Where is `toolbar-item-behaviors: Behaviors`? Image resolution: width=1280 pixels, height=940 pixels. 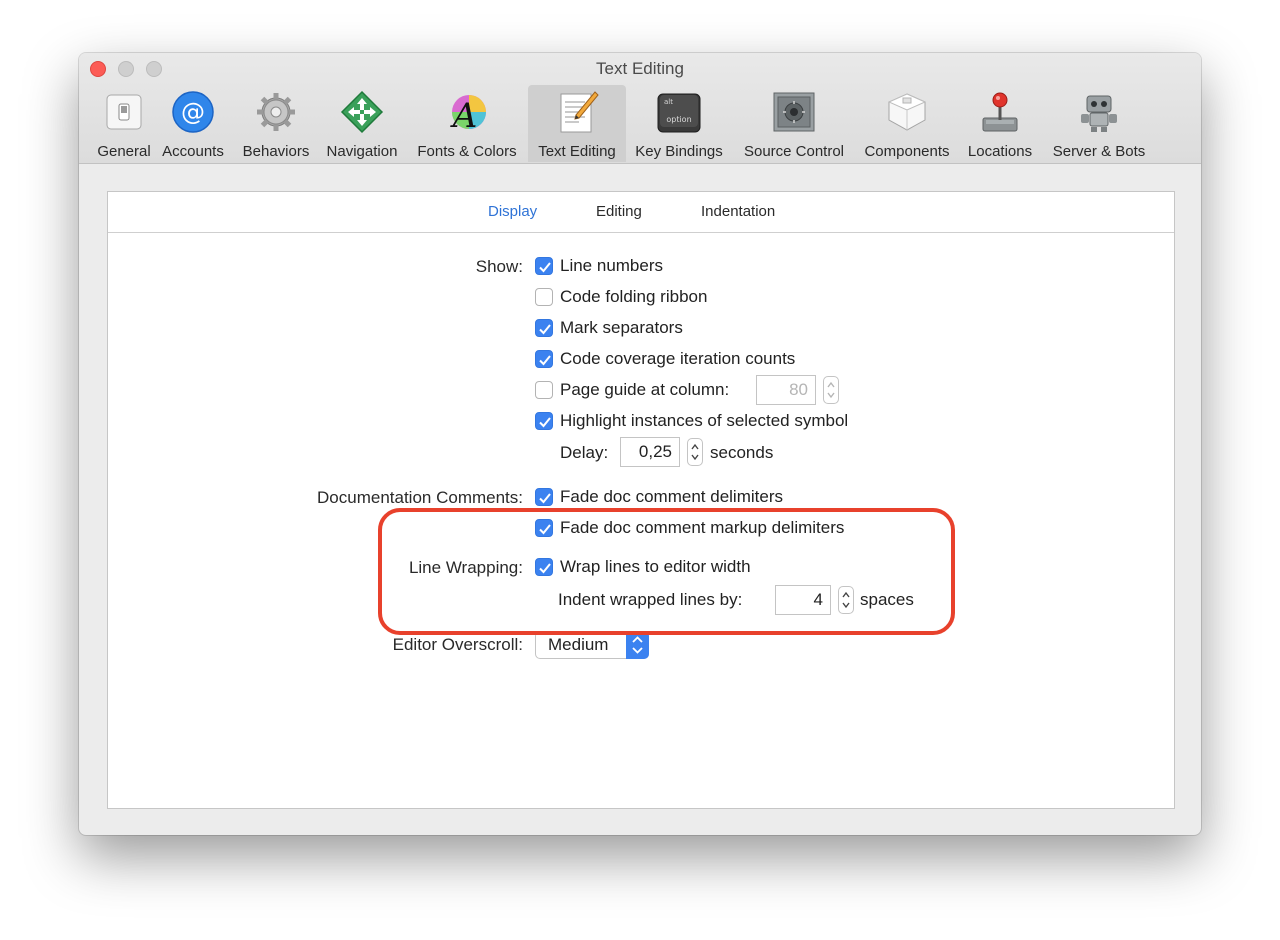
toolbar-item-behaviors: Behaviors is located at coordinates (276, 123).